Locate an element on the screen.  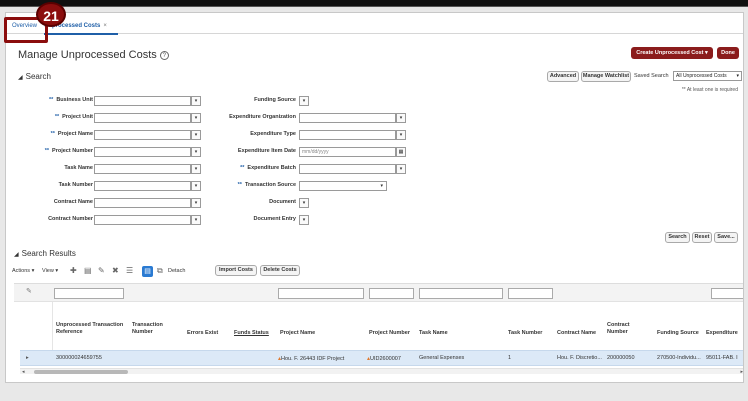
reset-button: Reset is located at coordinates (702, 237).